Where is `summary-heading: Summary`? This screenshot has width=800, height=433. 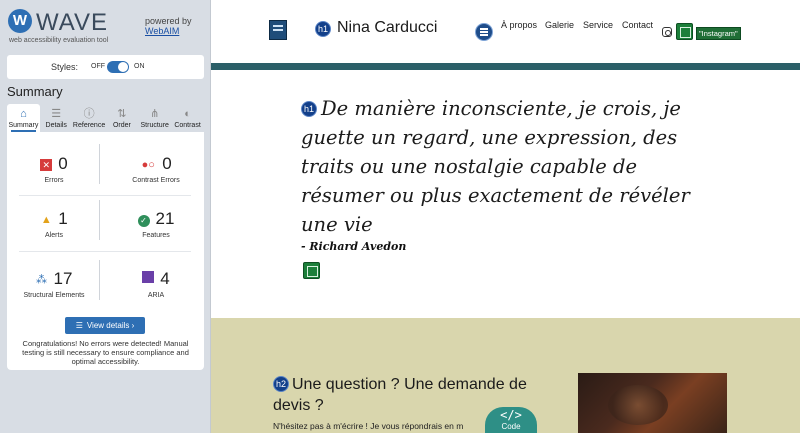
summary-heading: Summary is located at coordinates (35, 91).